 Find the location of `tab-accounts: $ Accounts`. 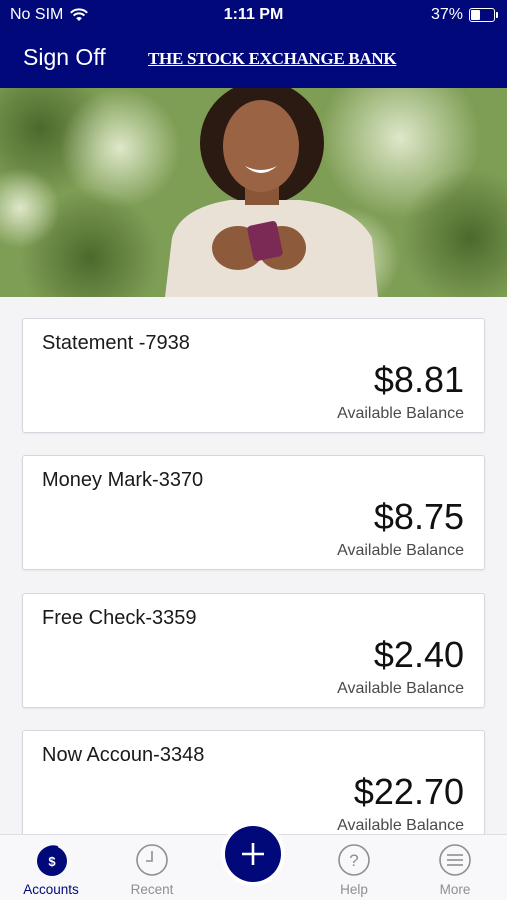

tab-accounts: $ Accounts is located at coordinates (51, 867).